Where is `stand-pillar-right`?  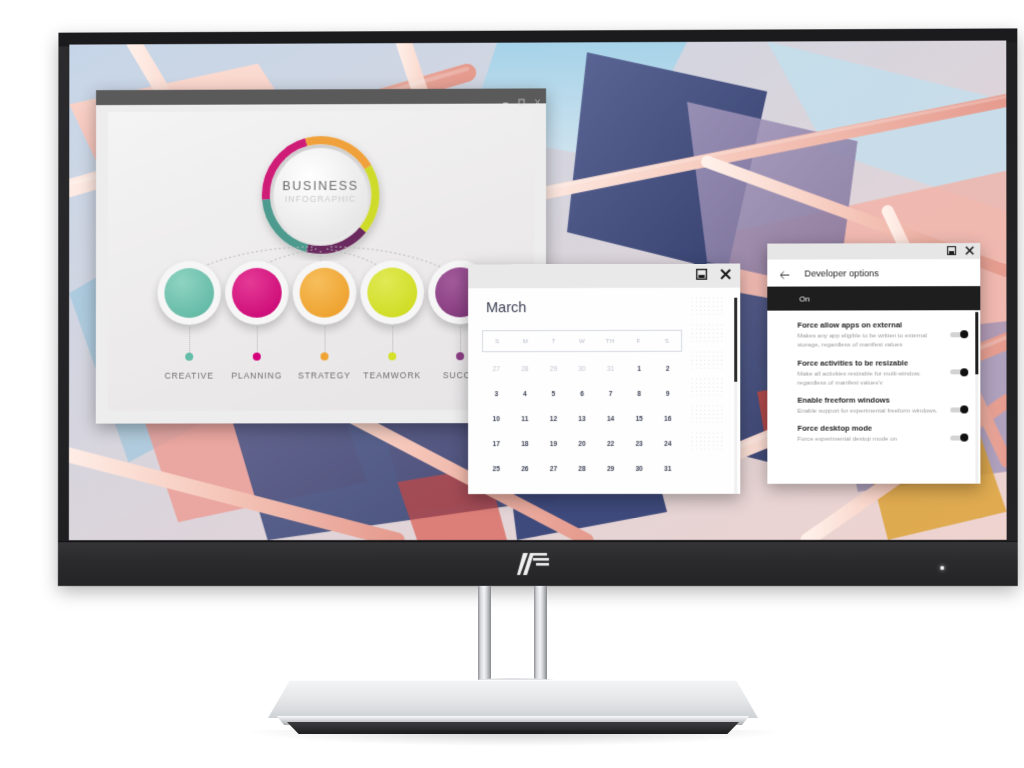
stand-pillar-right is located at coordinates (540, 639).